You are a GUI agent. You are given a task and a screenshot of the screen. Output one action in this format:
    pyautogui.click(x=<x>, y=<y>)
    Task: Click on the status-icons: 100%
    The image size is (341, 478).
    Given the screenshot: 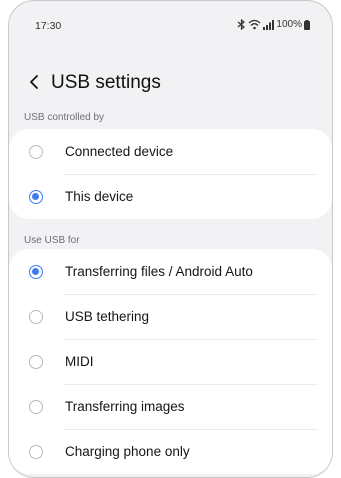 What is the action you would take?
    pyautogui.click(x=273, y=24)
    